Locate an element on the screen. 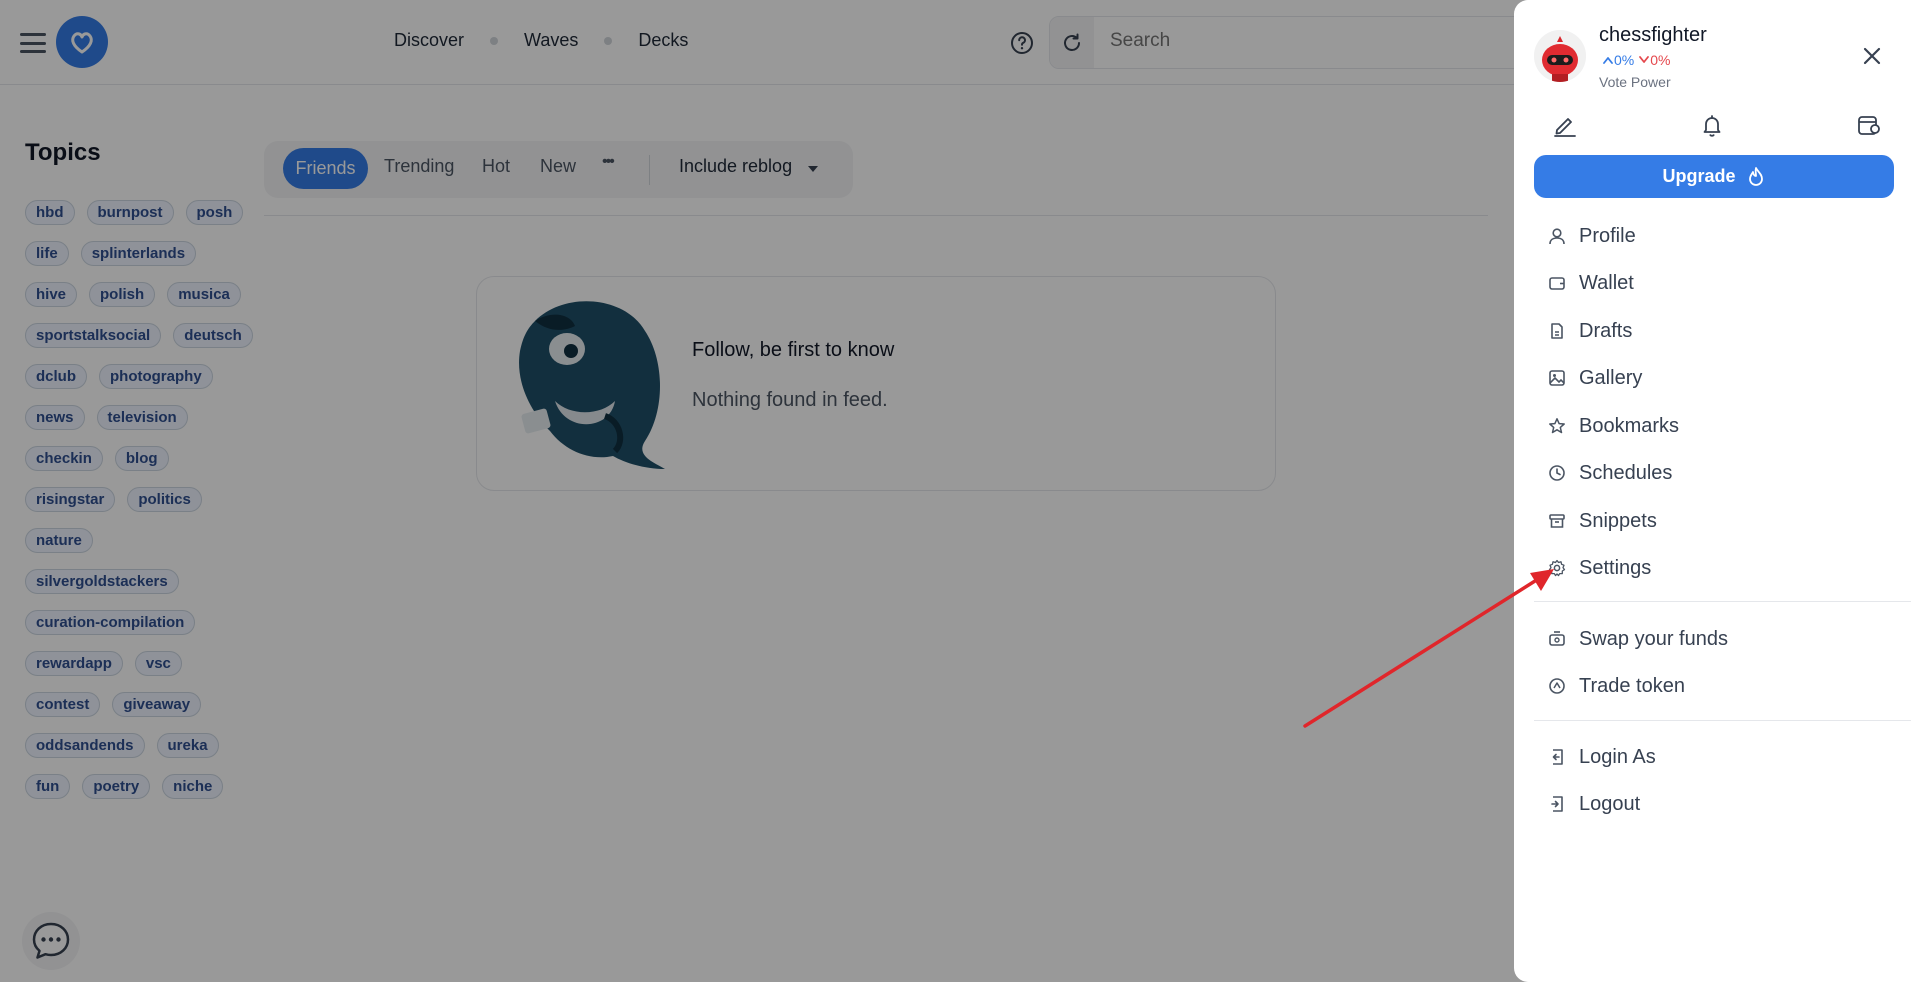 Image resolution: width=1911 pixels, height=982 pixels. menu-label: Bookmarks is located at coordinates (1629, 425).